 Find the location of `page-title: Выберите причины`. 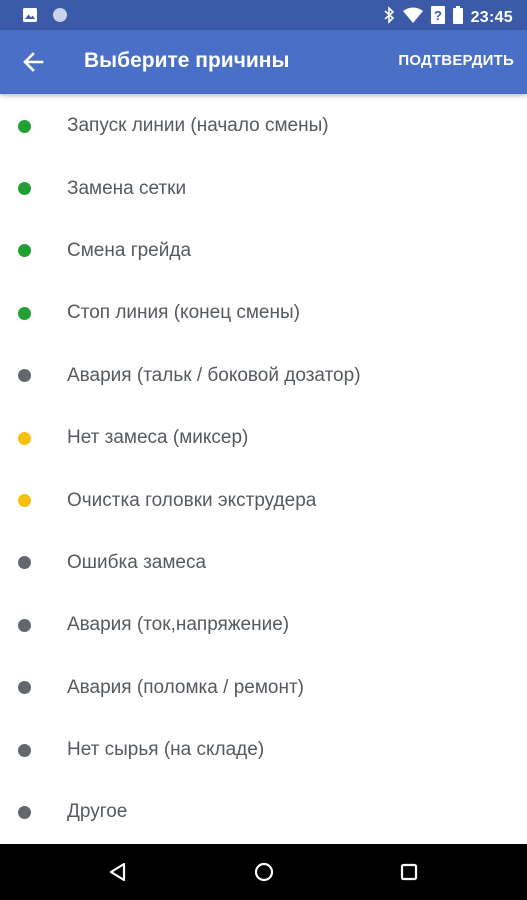

page-title: Выберите причины is located at coordinates (187, 60).